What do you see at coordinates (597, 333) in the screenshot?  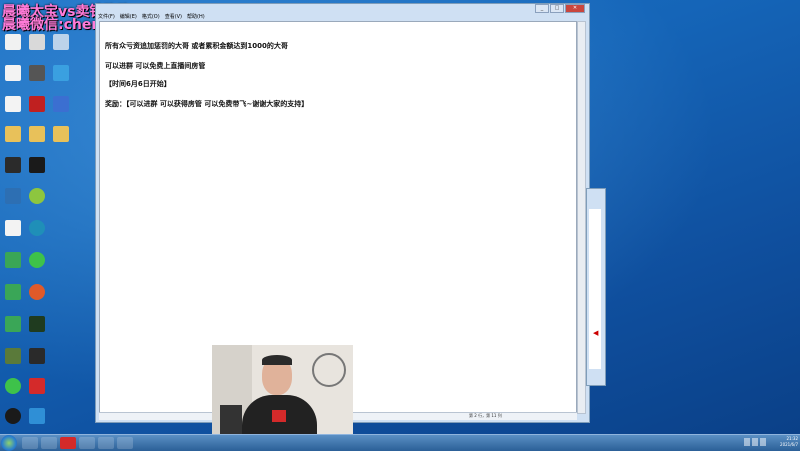 I see `speaker-icon: ◀` at bounding box center [597, 333].